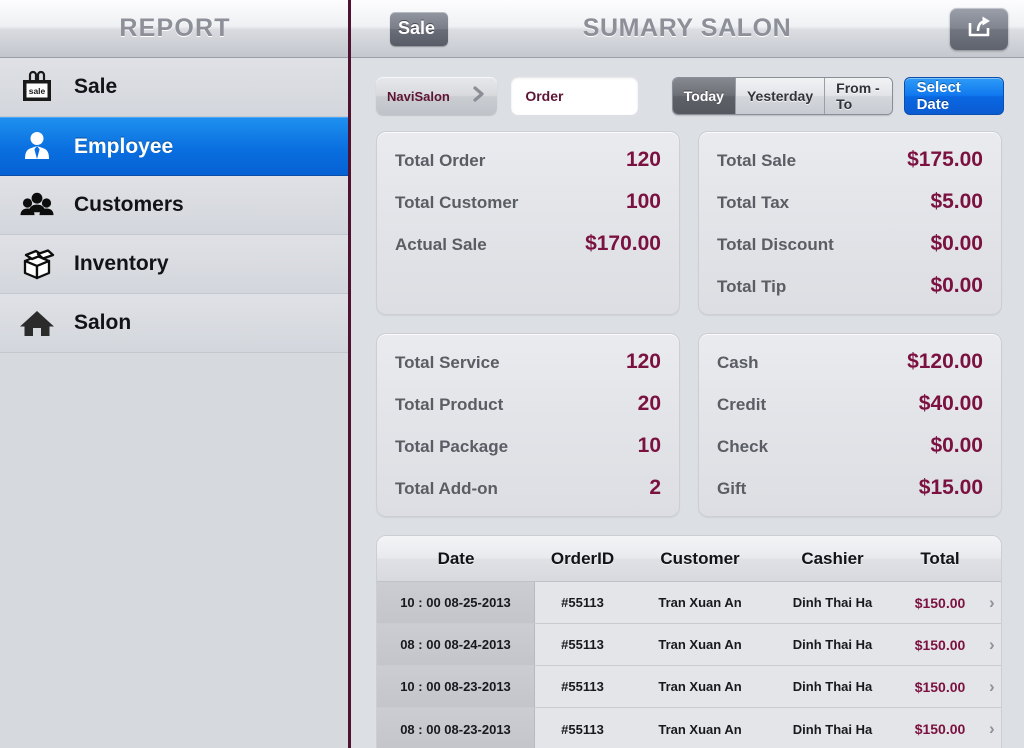 This screenshot has height=748, width=1024. I want to click on order-input, so click(574, 96).